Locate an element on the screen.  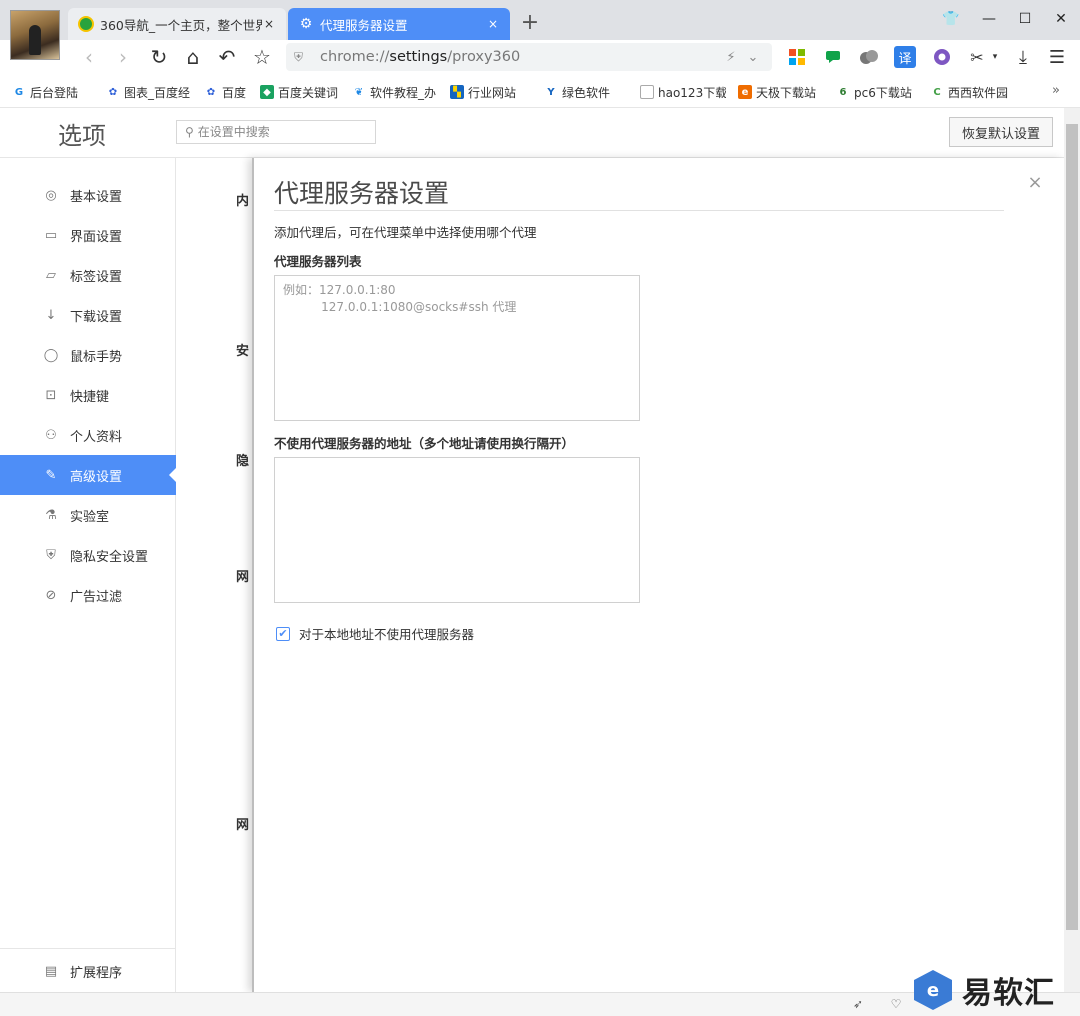
download-icon: ⤓ is located at coordinates (1023, 57).